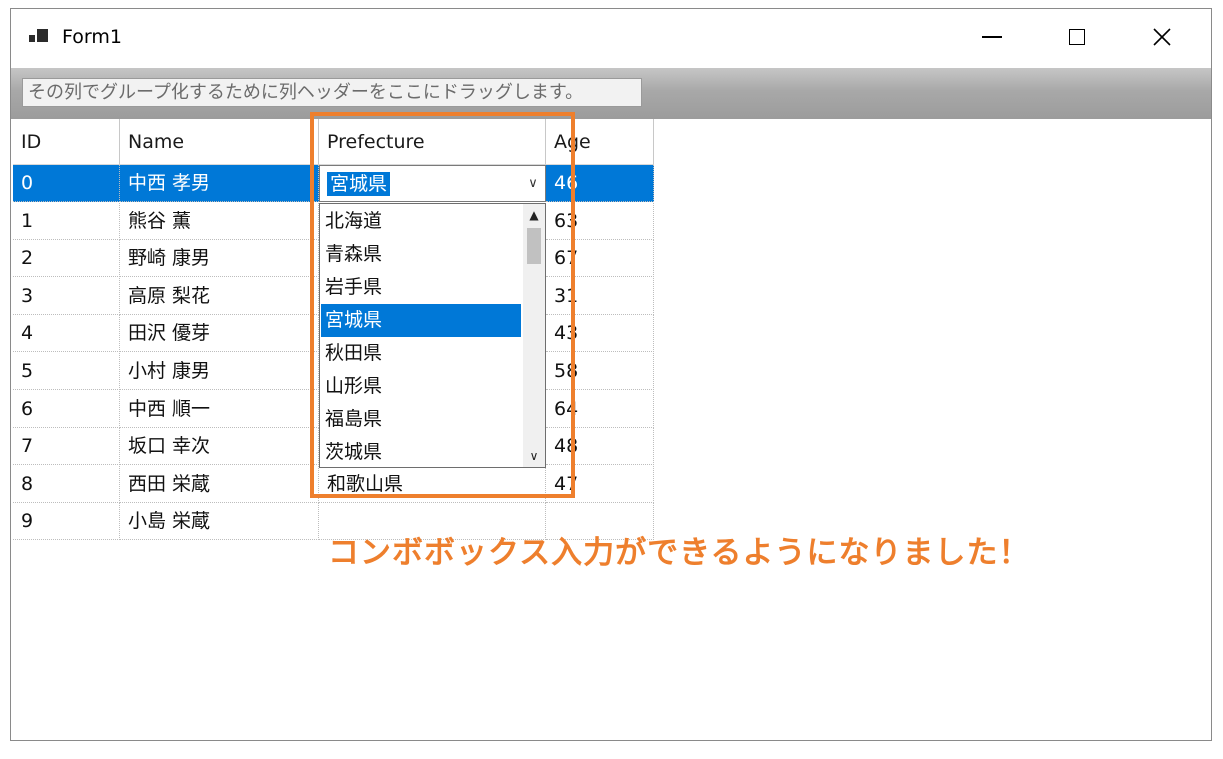 The image size is (1223, 759). Describe the element at coordinates (600, 371) in the screenshot. I see `cell-age: 58` at that location.